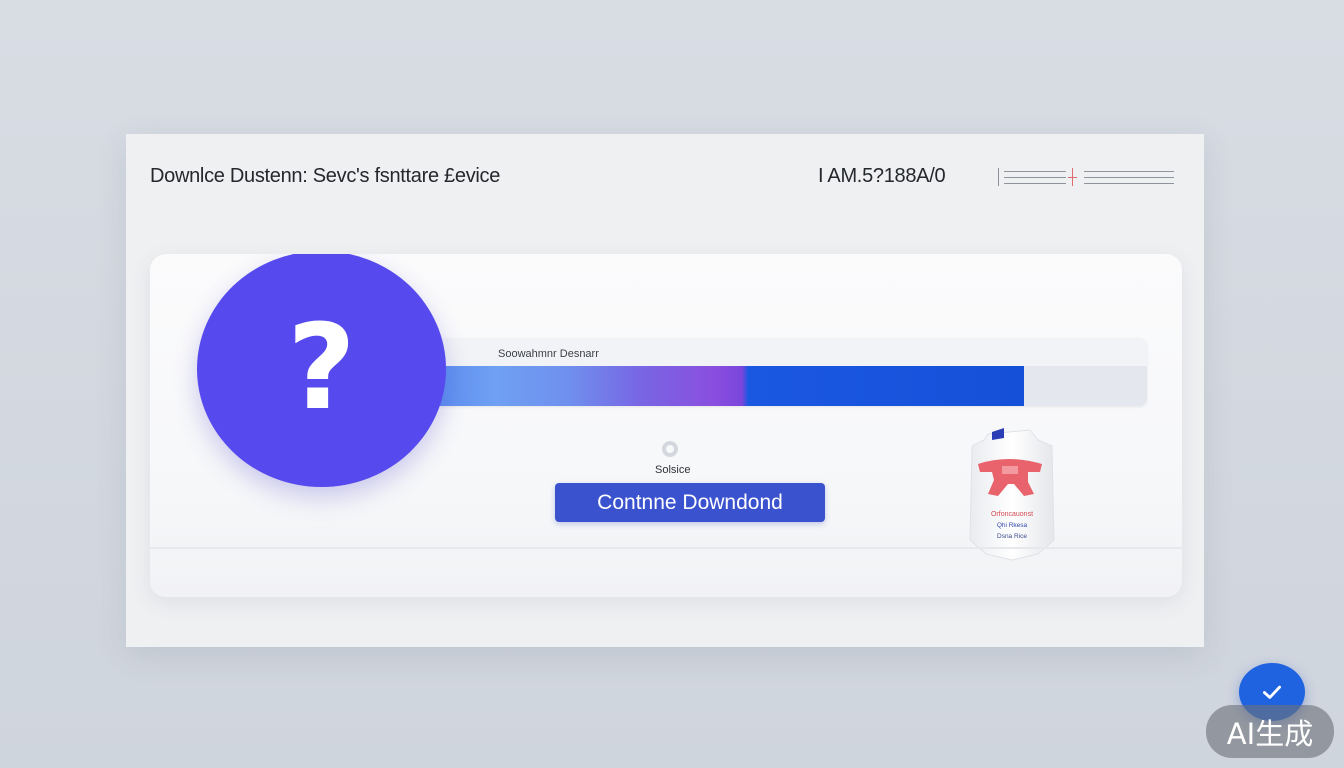  What do you see at coordinates (1012, 525) in the screenshot?
I see `package-text-2: Qhi Rkesa` at bounding box center [1012, 525].